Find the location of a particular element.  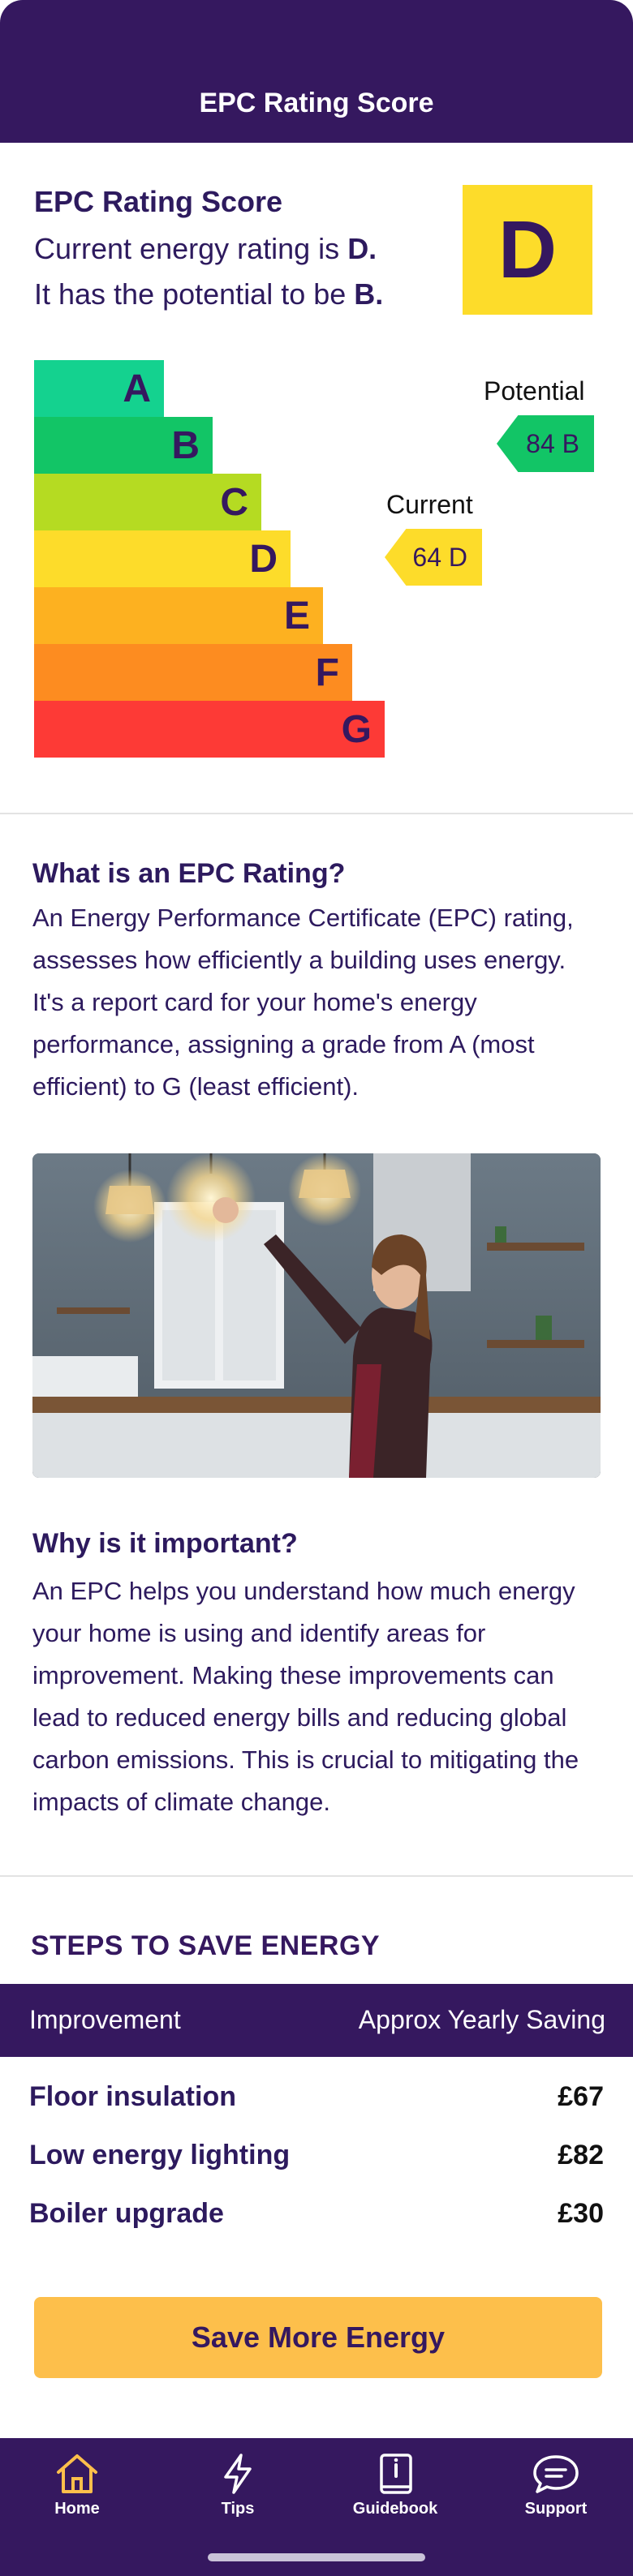

band-g: G is located at coordinates (209, 729).